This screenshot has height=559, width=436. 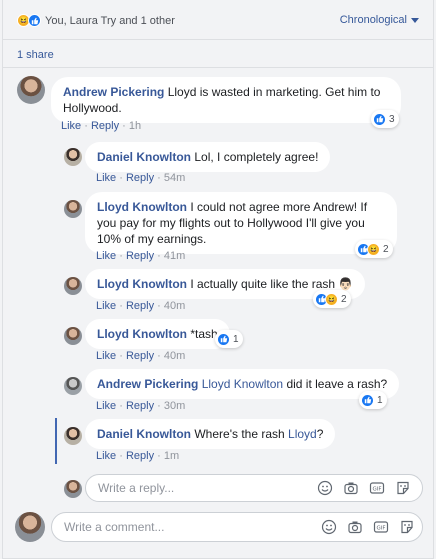 I want to click on comment-text-suffix: ?, so click(x=320, y=434).